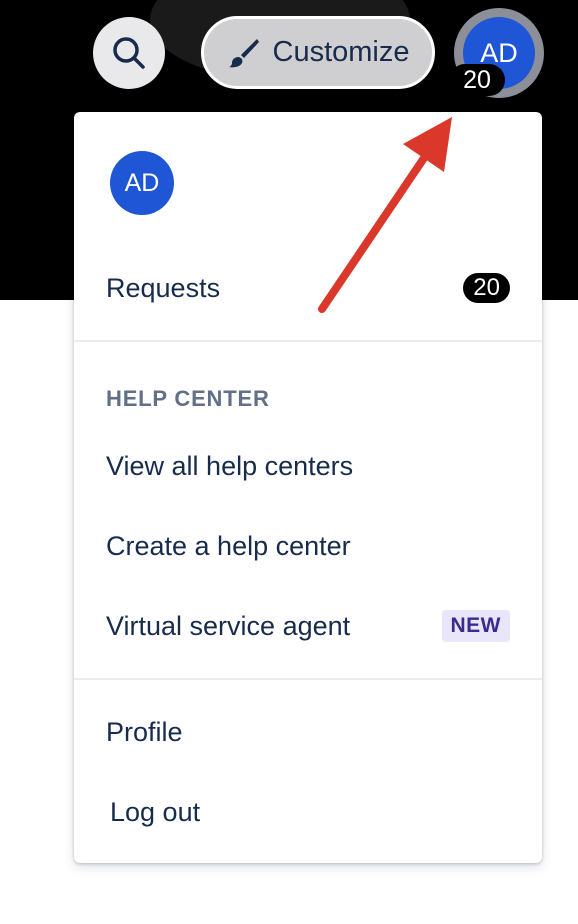 The width and height of the screenshot is (578, 924). I want to click on menu-item-virtual-service-agent: Virtual service agent NEW, so click(308, 626).